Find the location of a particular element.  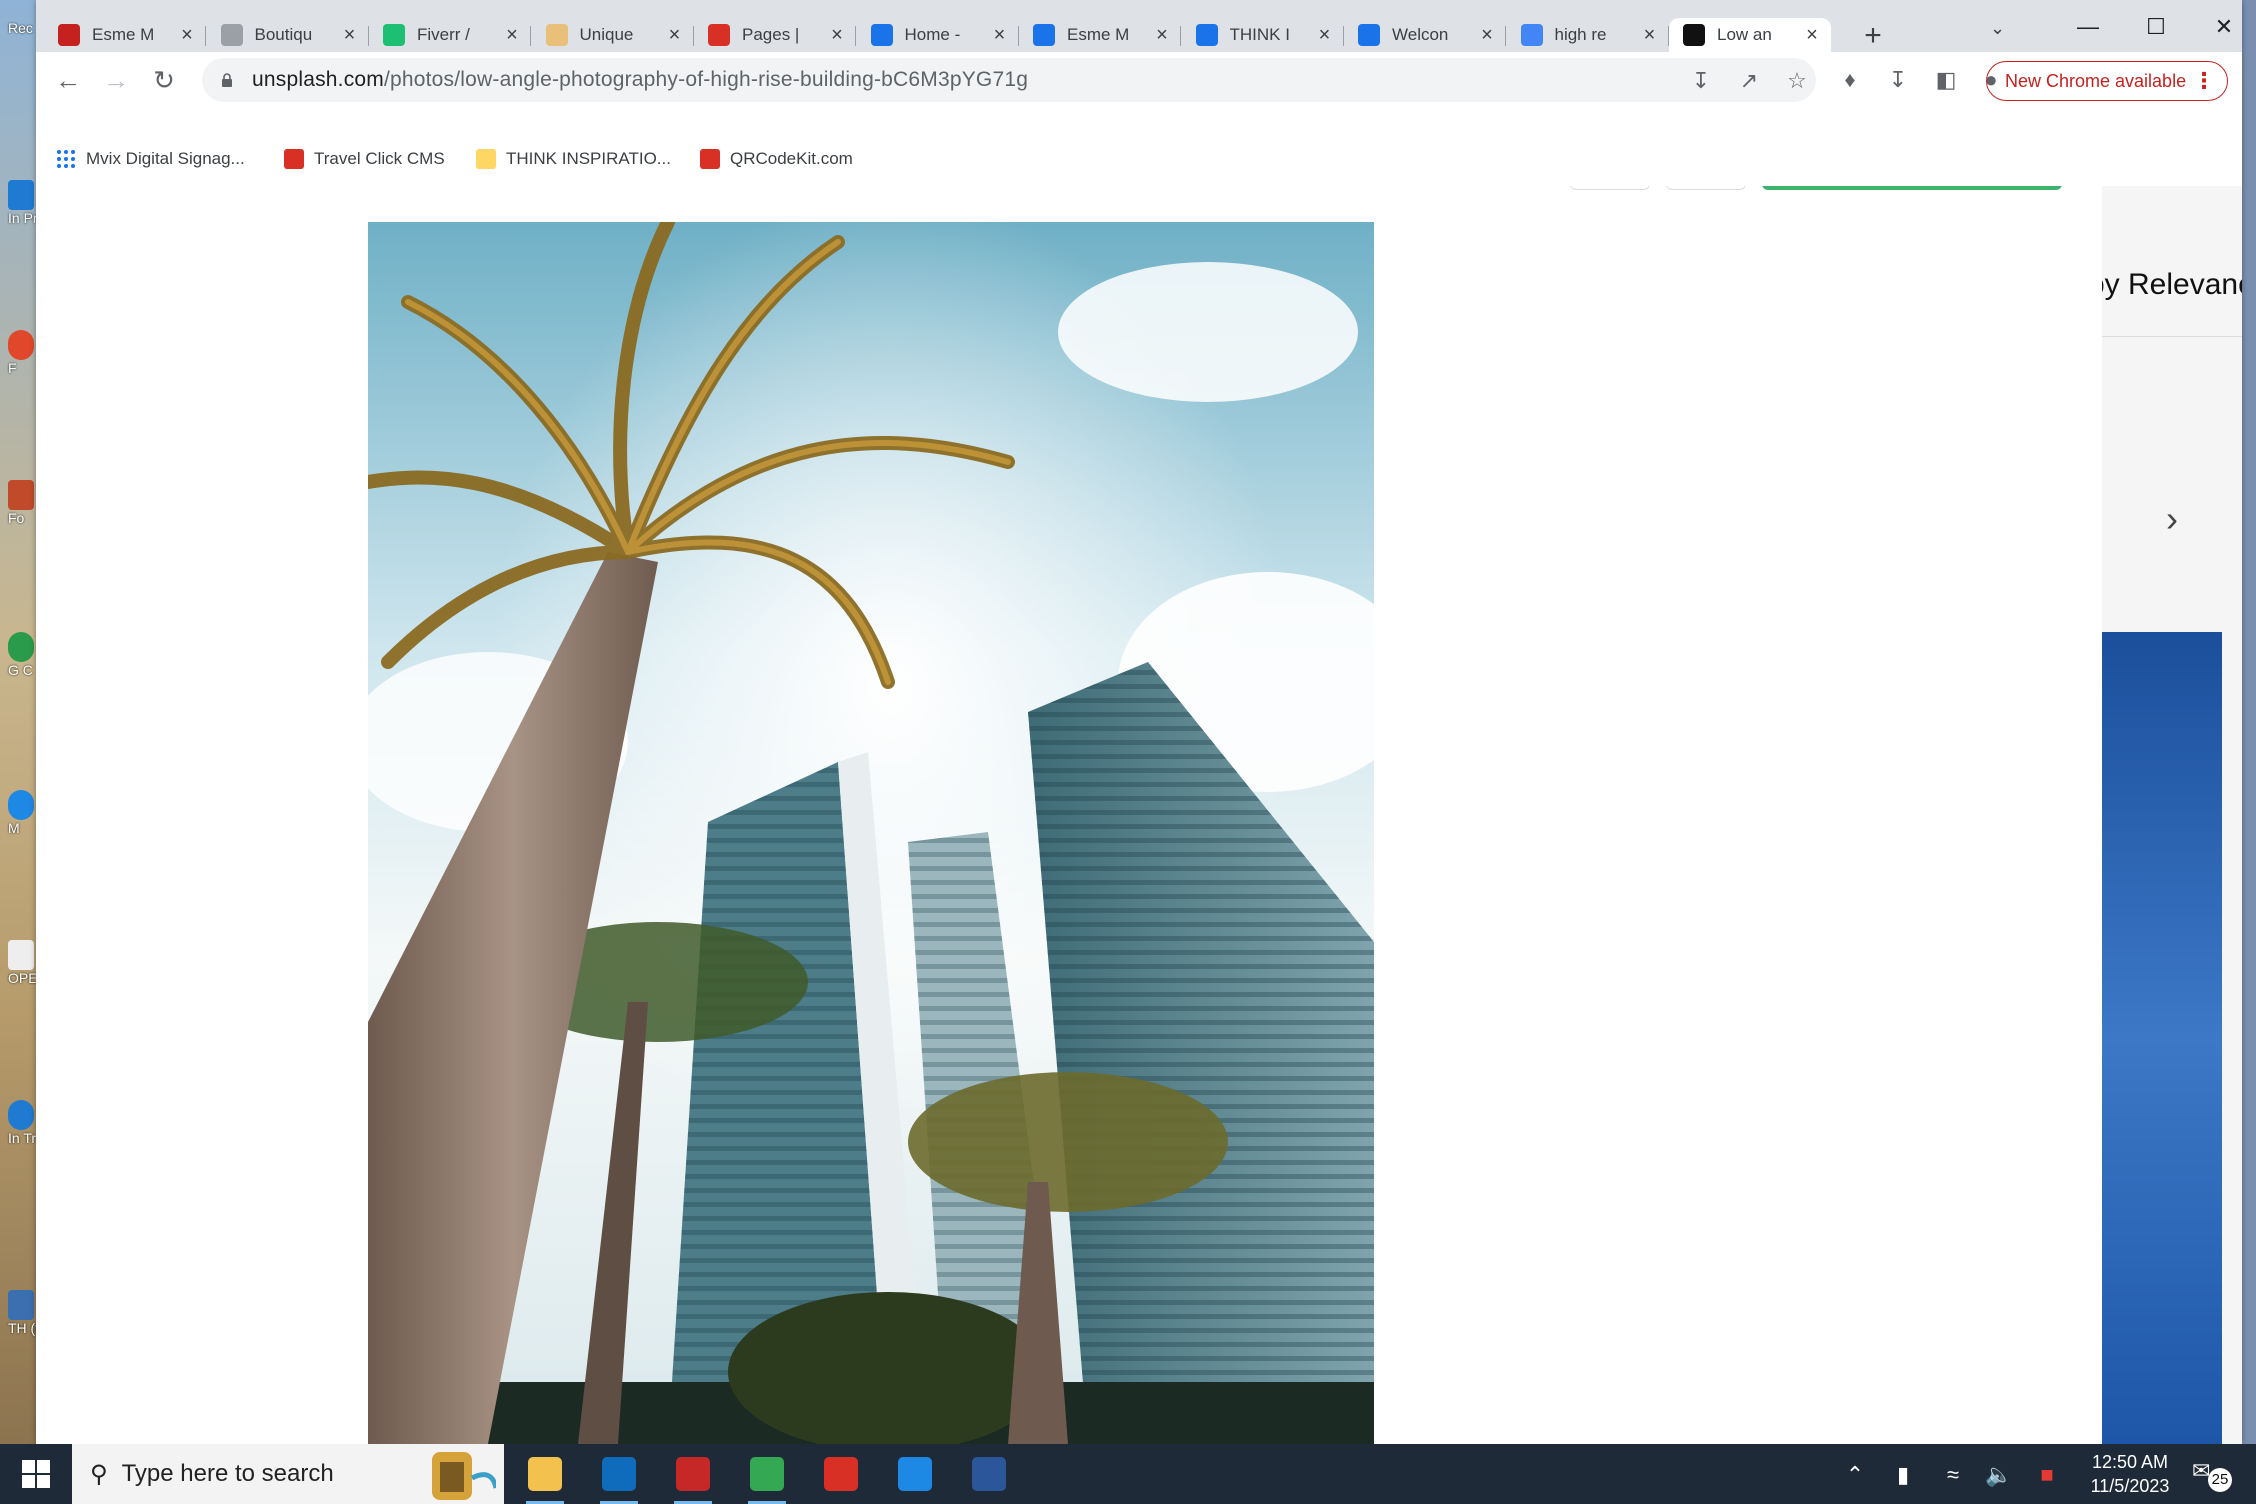

tab-search-chevron-icon: ⌄ is located at coordinates (1997, 28).